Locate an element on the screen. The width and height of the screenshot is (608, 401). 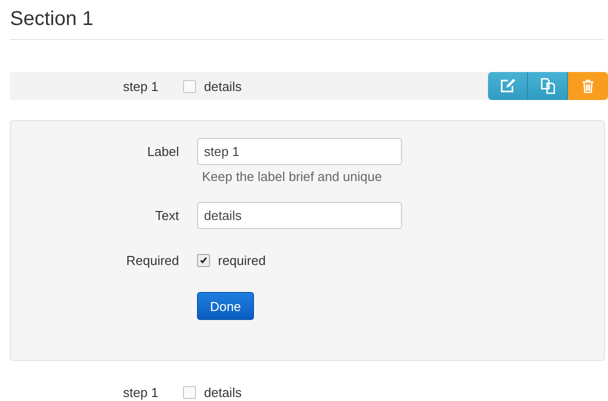
section-title: Section 1 is located at coordinates (52, 19).